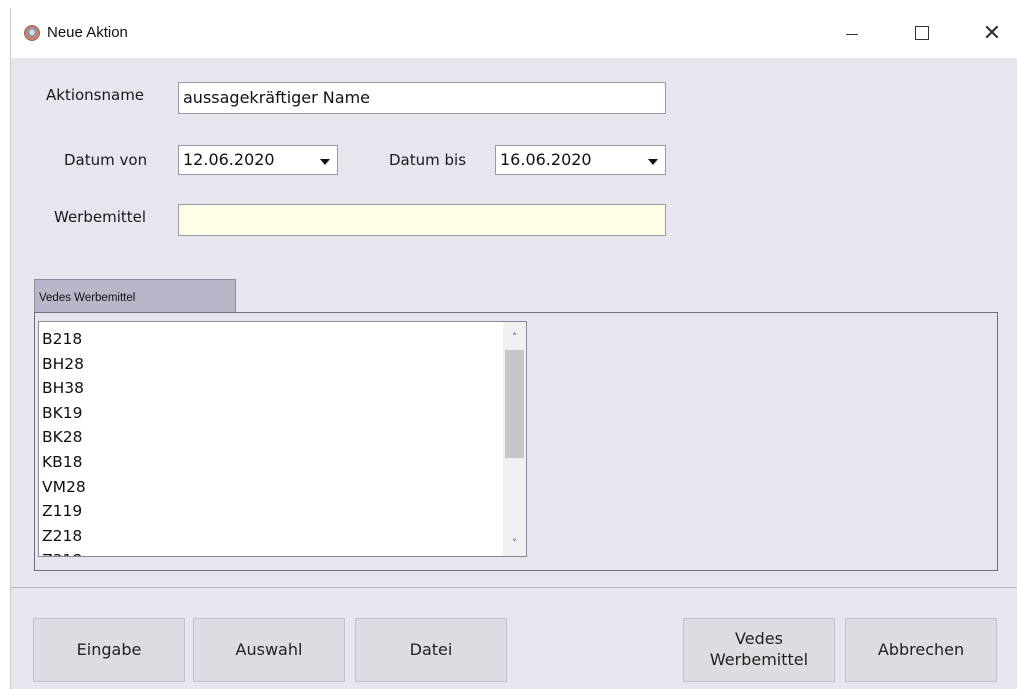 The image size is (1017, 689). I want to click on vedes-werbemittel-button: Vedes Werbemittel, so click(759, 650).